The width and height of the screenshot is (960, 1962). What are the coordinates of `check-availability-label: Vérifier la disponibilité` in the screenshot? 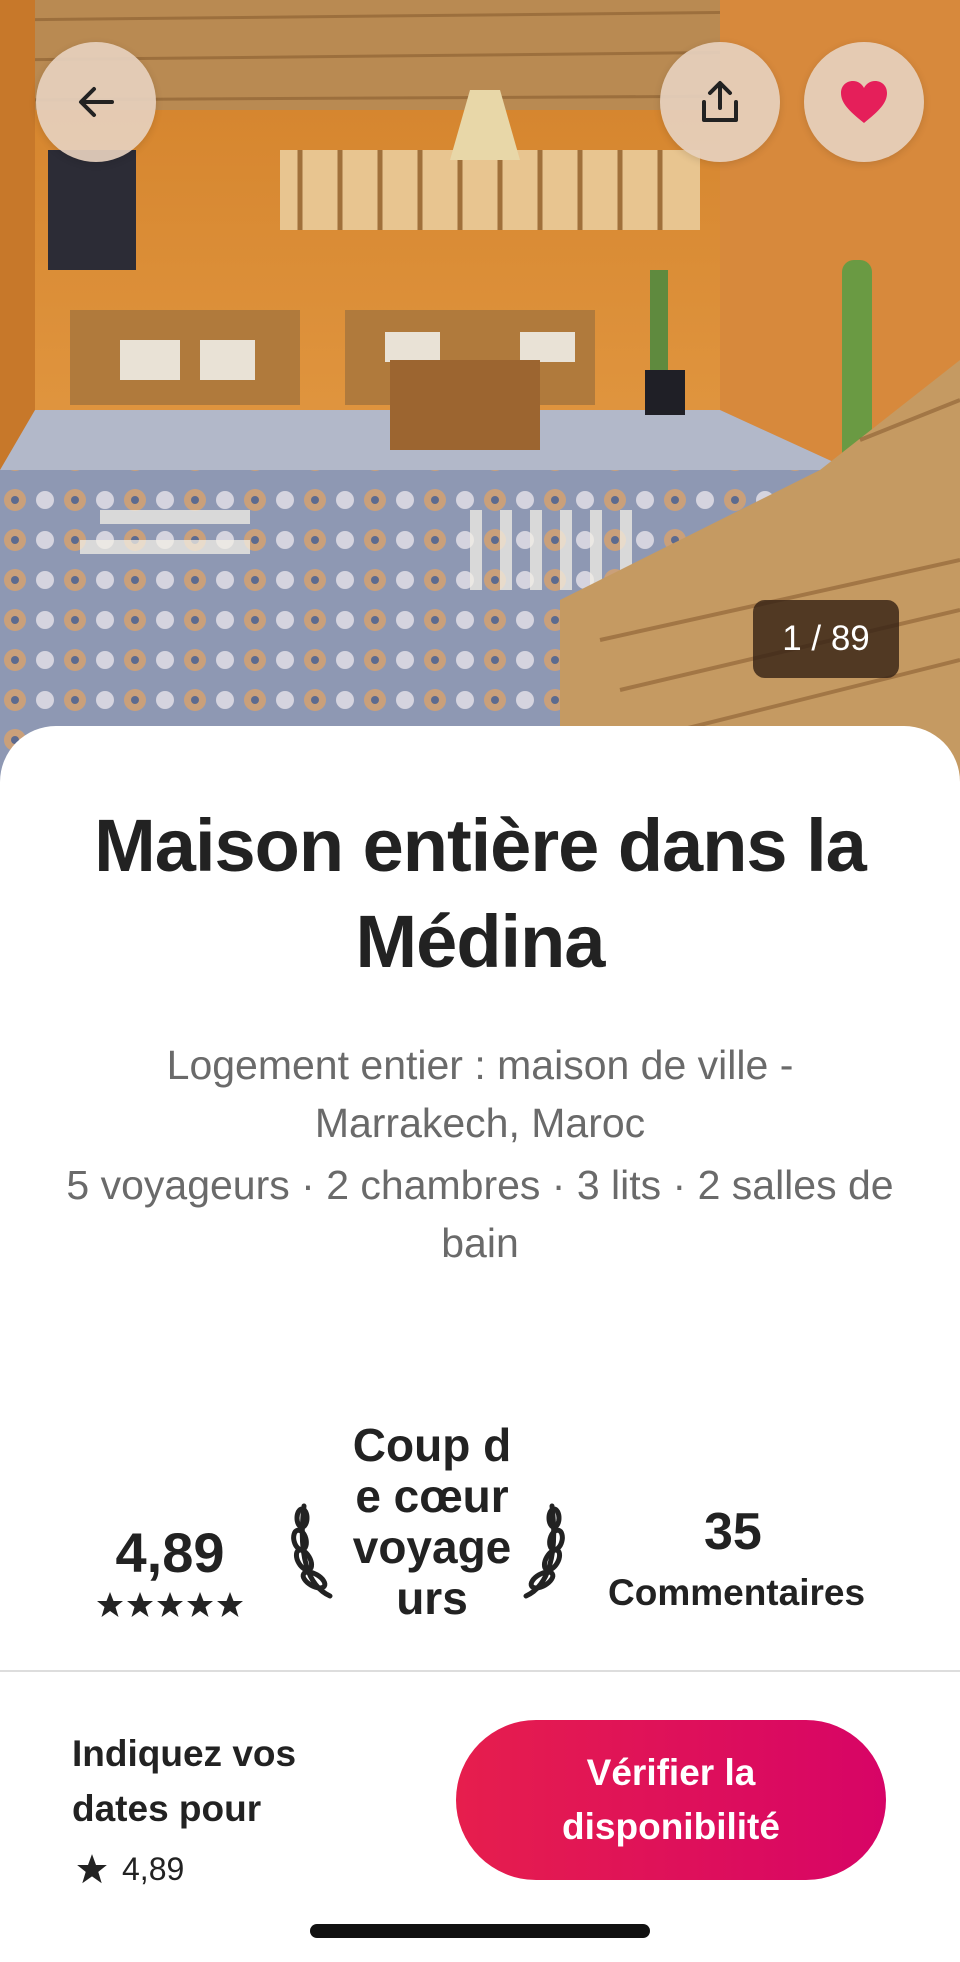 It's located at (671, 1799).